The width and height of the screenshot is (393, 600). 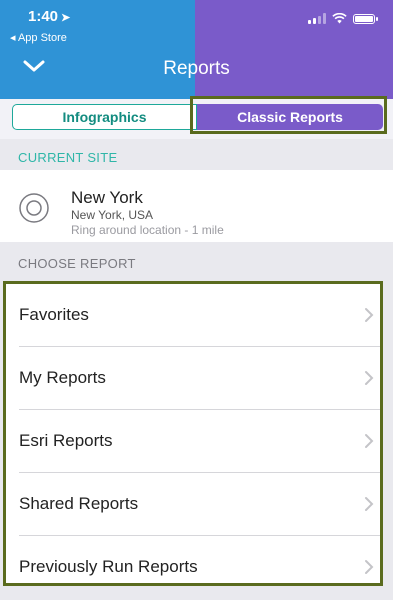 What do you see at coordinates (196, 68) in the screenshot?
I see `page-title: Reports` at bounding box center [196, 68].